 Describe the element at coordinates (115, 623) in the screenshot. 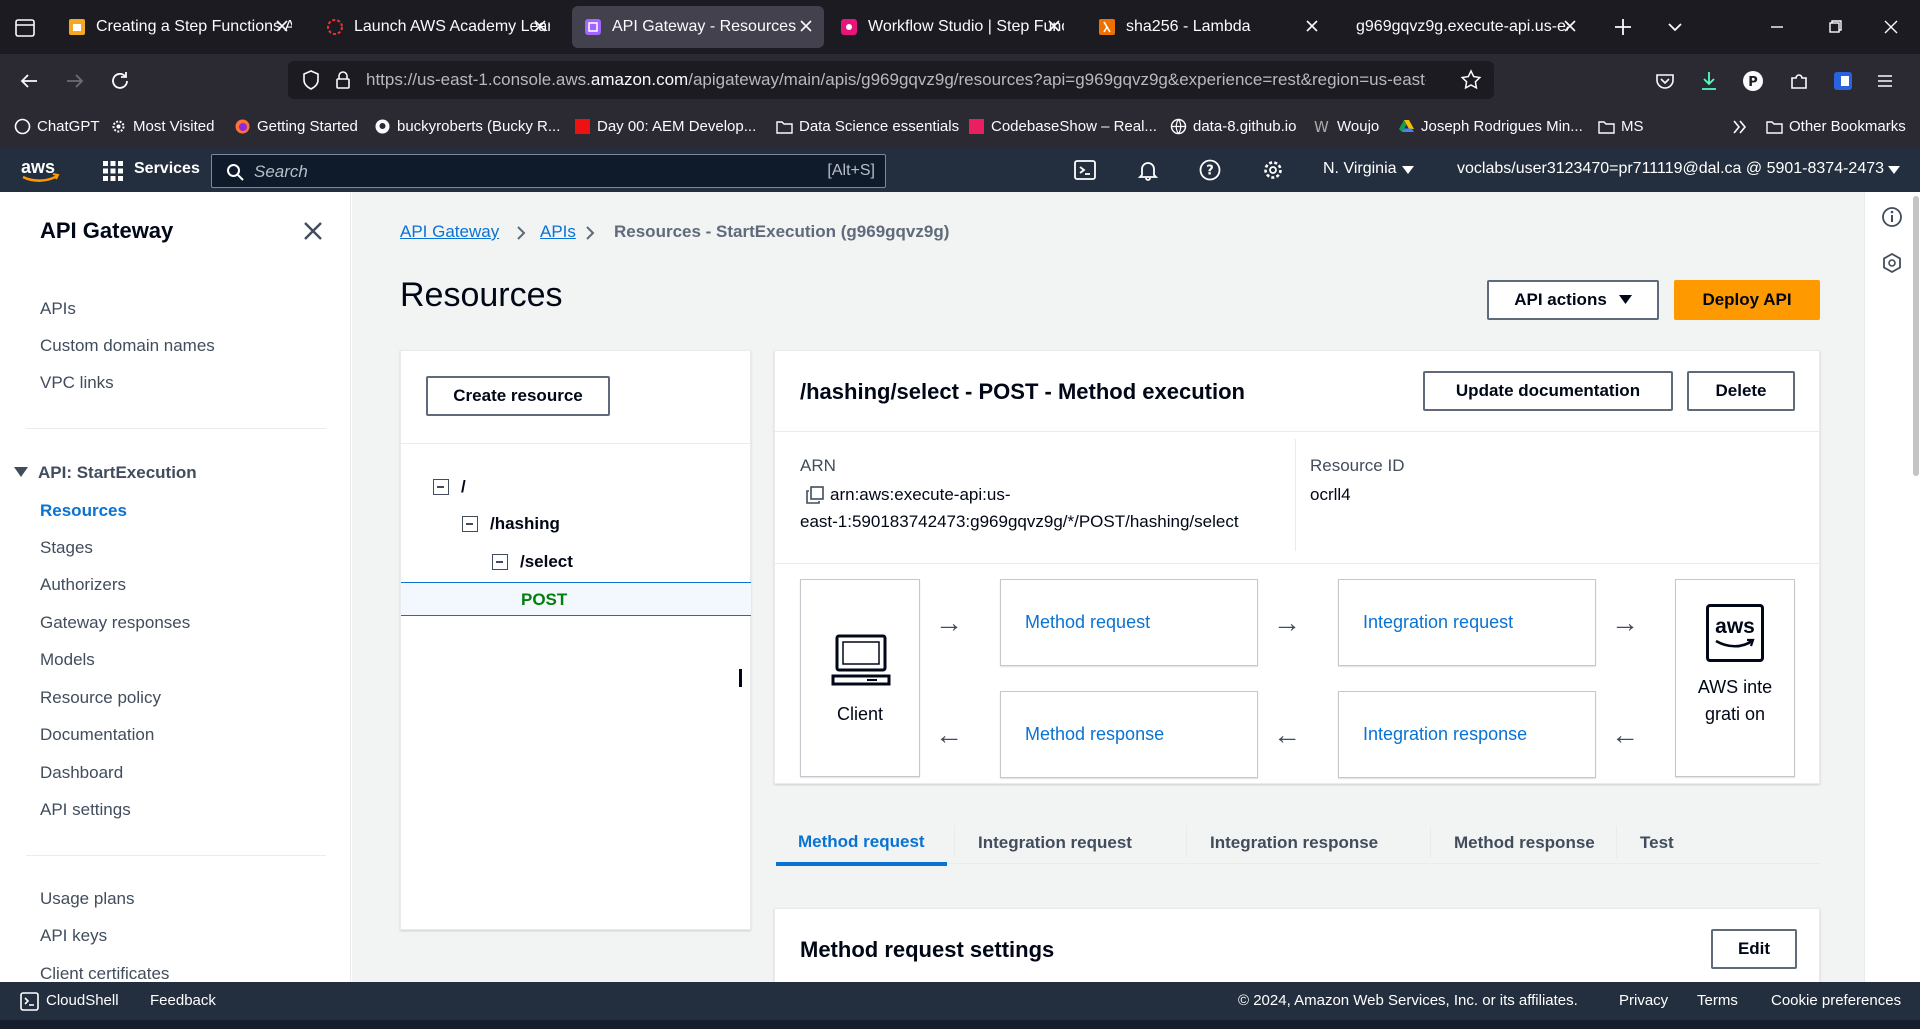

I see `sidebar-item-gateway-responses: Gateway responses` at that location.